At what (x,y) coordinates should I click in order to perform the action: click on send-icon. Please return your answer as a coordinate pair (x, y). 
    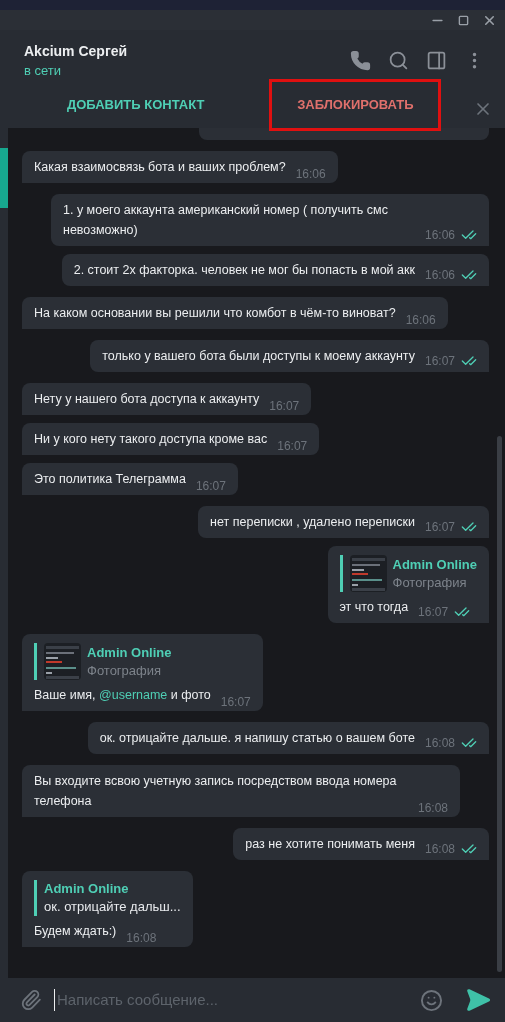
    Looking at the image, I should click on (478, 1000).